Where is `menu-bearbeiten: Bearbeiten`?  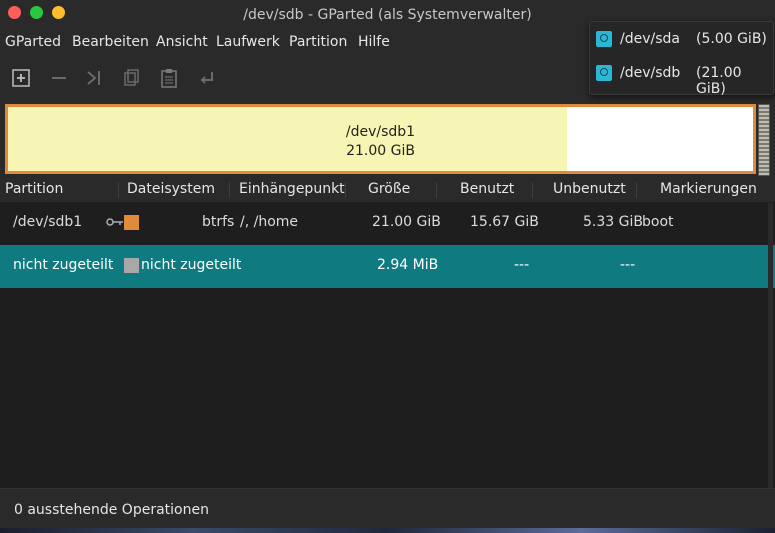
menu-bearbeiten: Bearbeiten is located at coordinates (110, 42).